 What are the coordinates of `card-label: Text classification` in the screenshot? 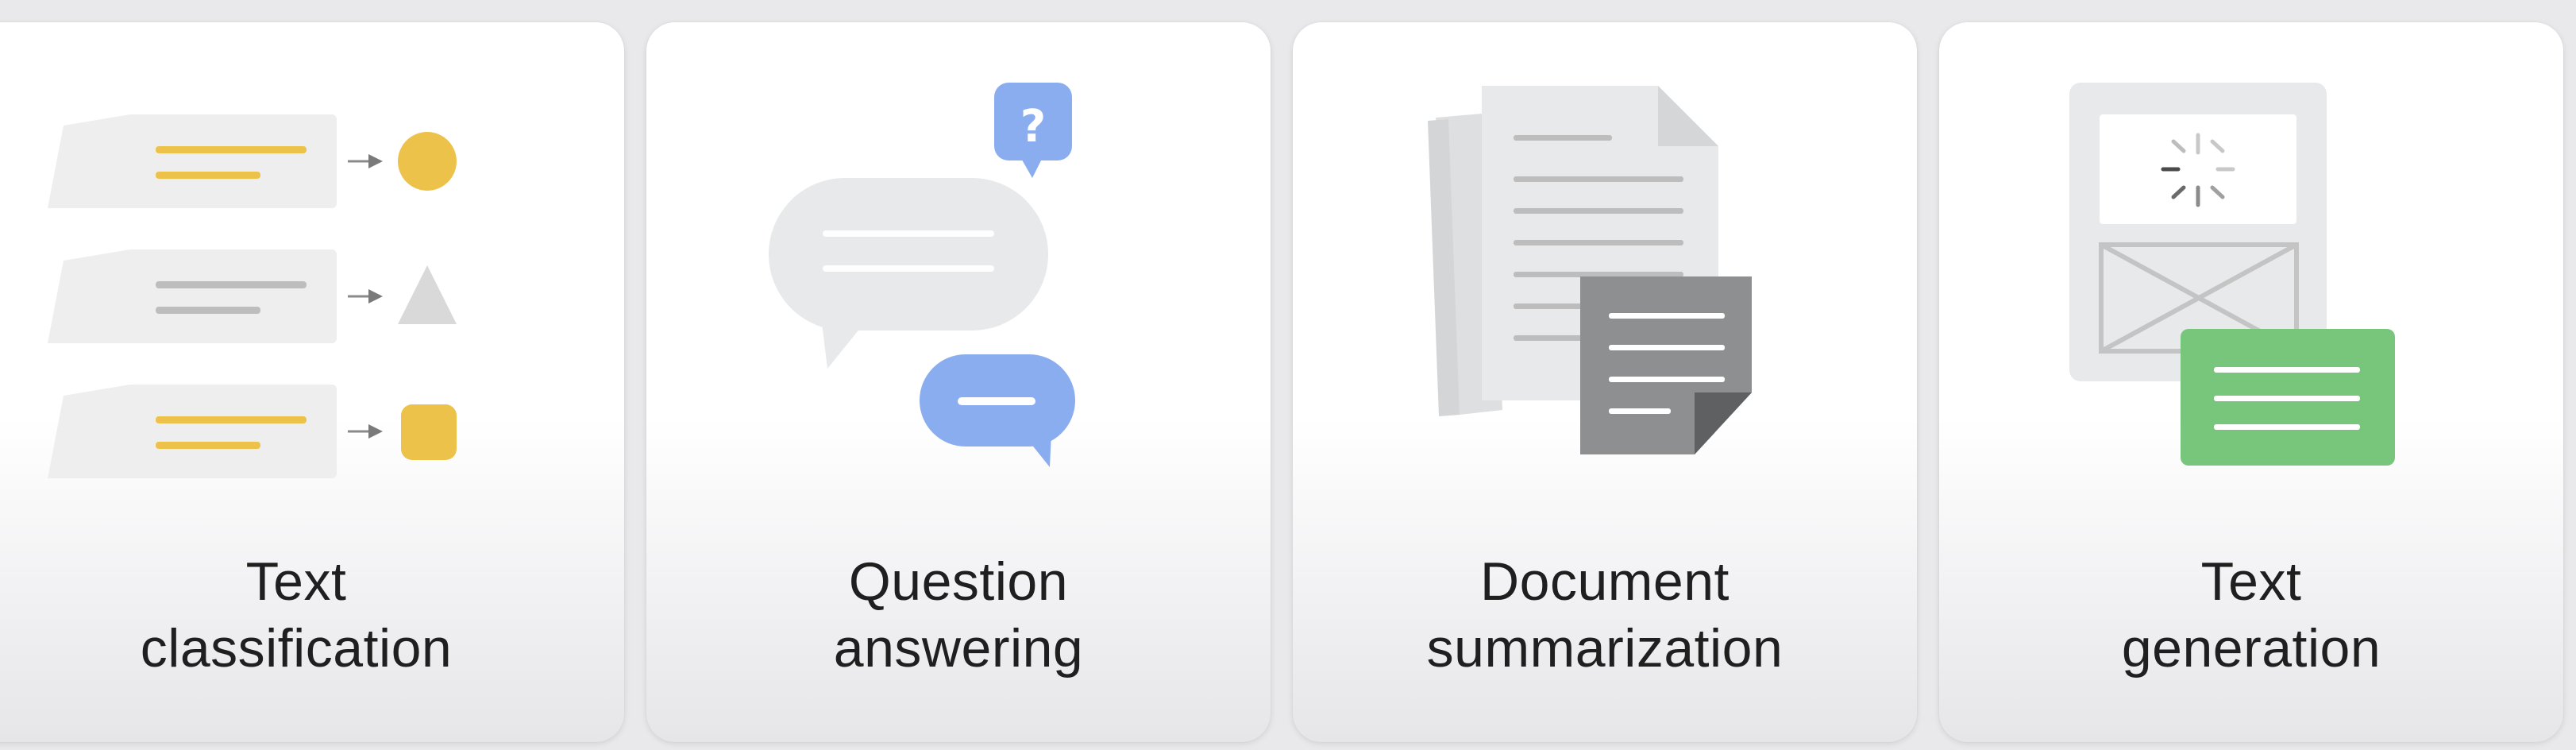 It's located at (312, 615).